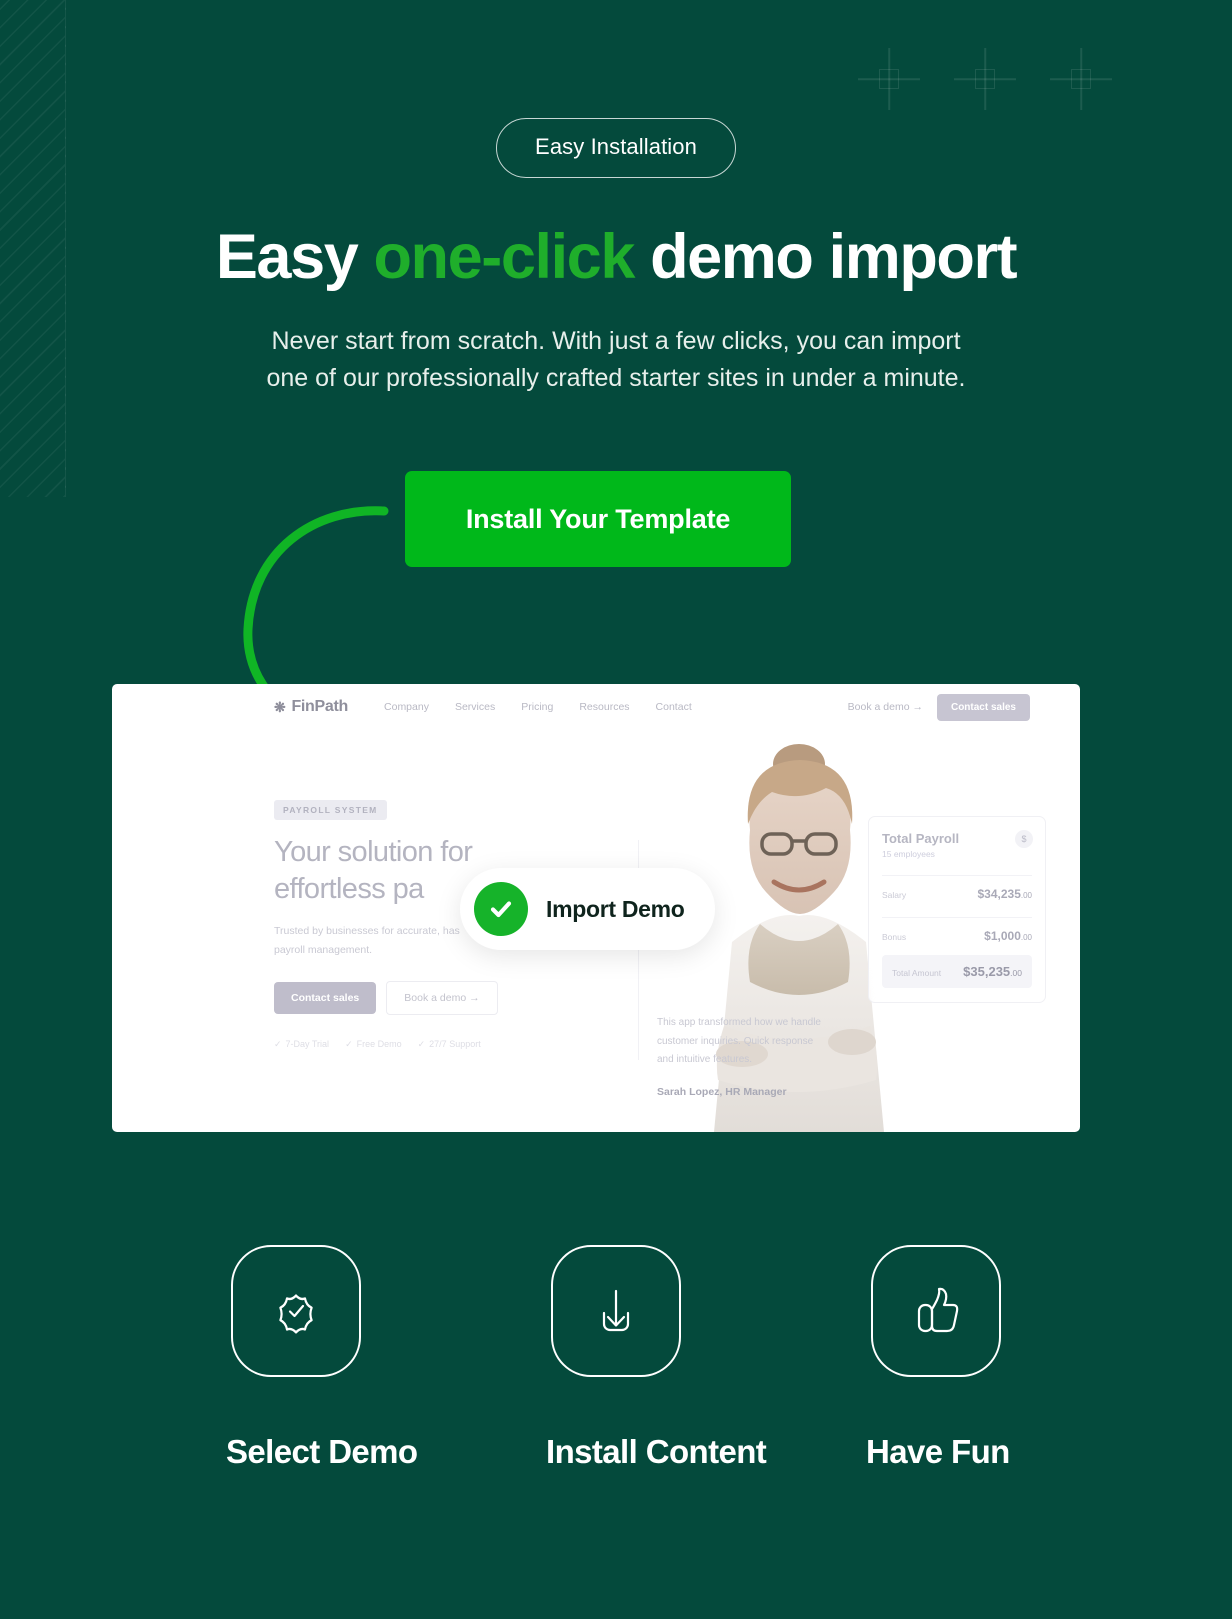 This screenshot has height=1619, width=1232. I want to click on nav-book-demo-link: Book a demo →, so click(885, 707).